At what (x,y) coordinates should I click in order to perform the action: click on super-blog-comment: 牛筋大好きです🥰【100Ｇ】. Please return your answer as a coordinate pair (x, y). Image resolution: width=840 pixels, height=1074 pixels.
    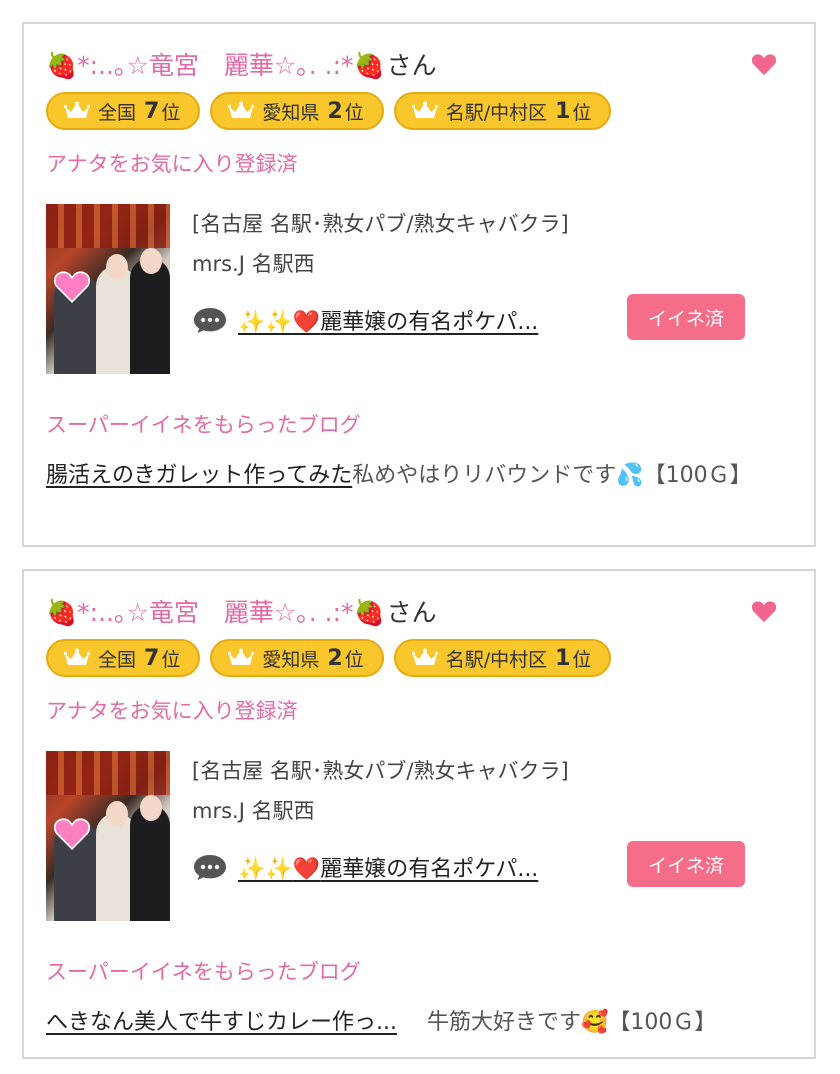
    Looking at the image, I should click on (571, 1022).